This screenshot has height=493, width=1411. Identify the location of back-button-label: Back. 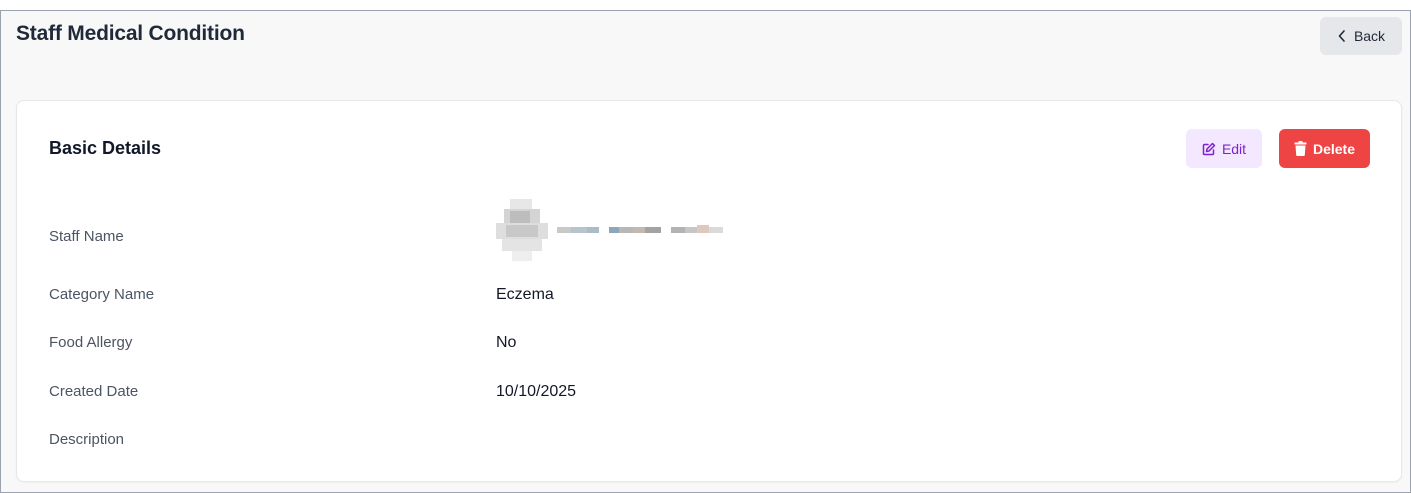
(1369, 36).